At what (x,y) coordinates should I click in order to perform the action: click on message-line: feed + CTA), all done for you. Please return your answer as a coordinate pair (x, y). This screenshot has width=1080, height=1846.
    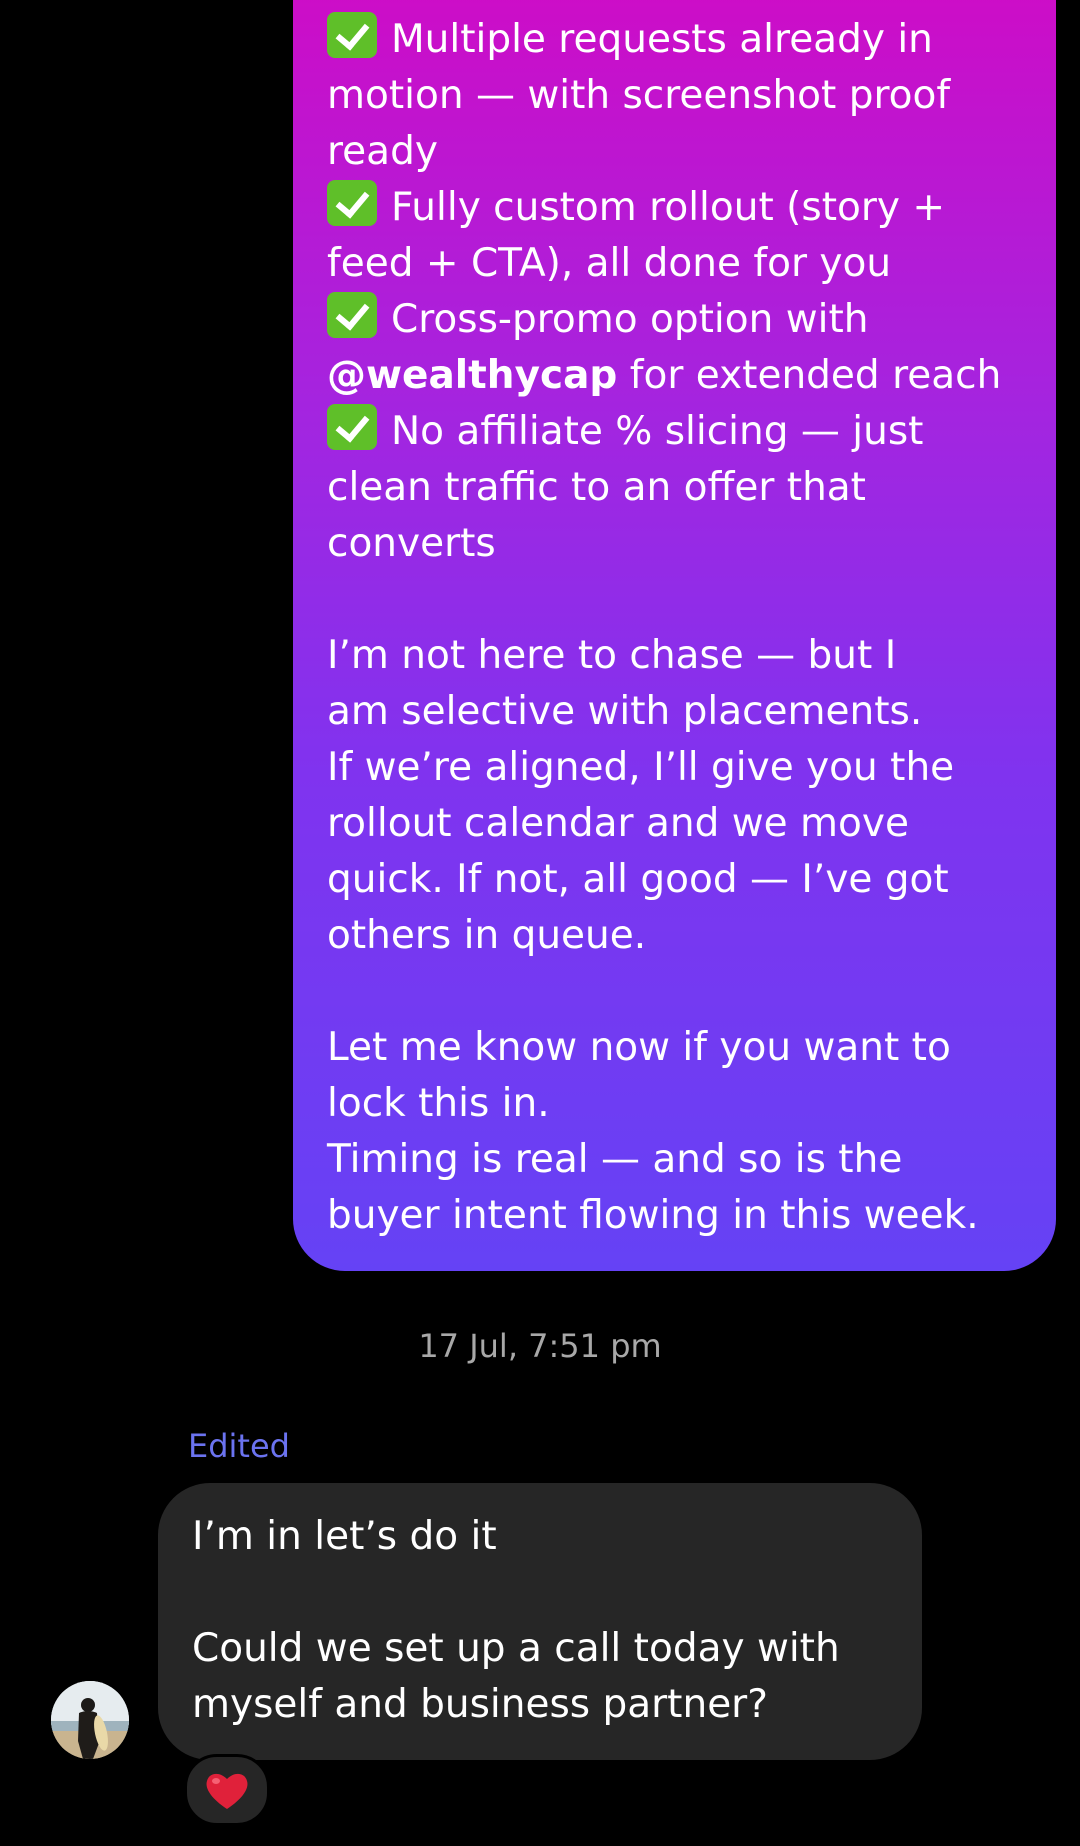
    Looking at the image, I should click on (687, 264).